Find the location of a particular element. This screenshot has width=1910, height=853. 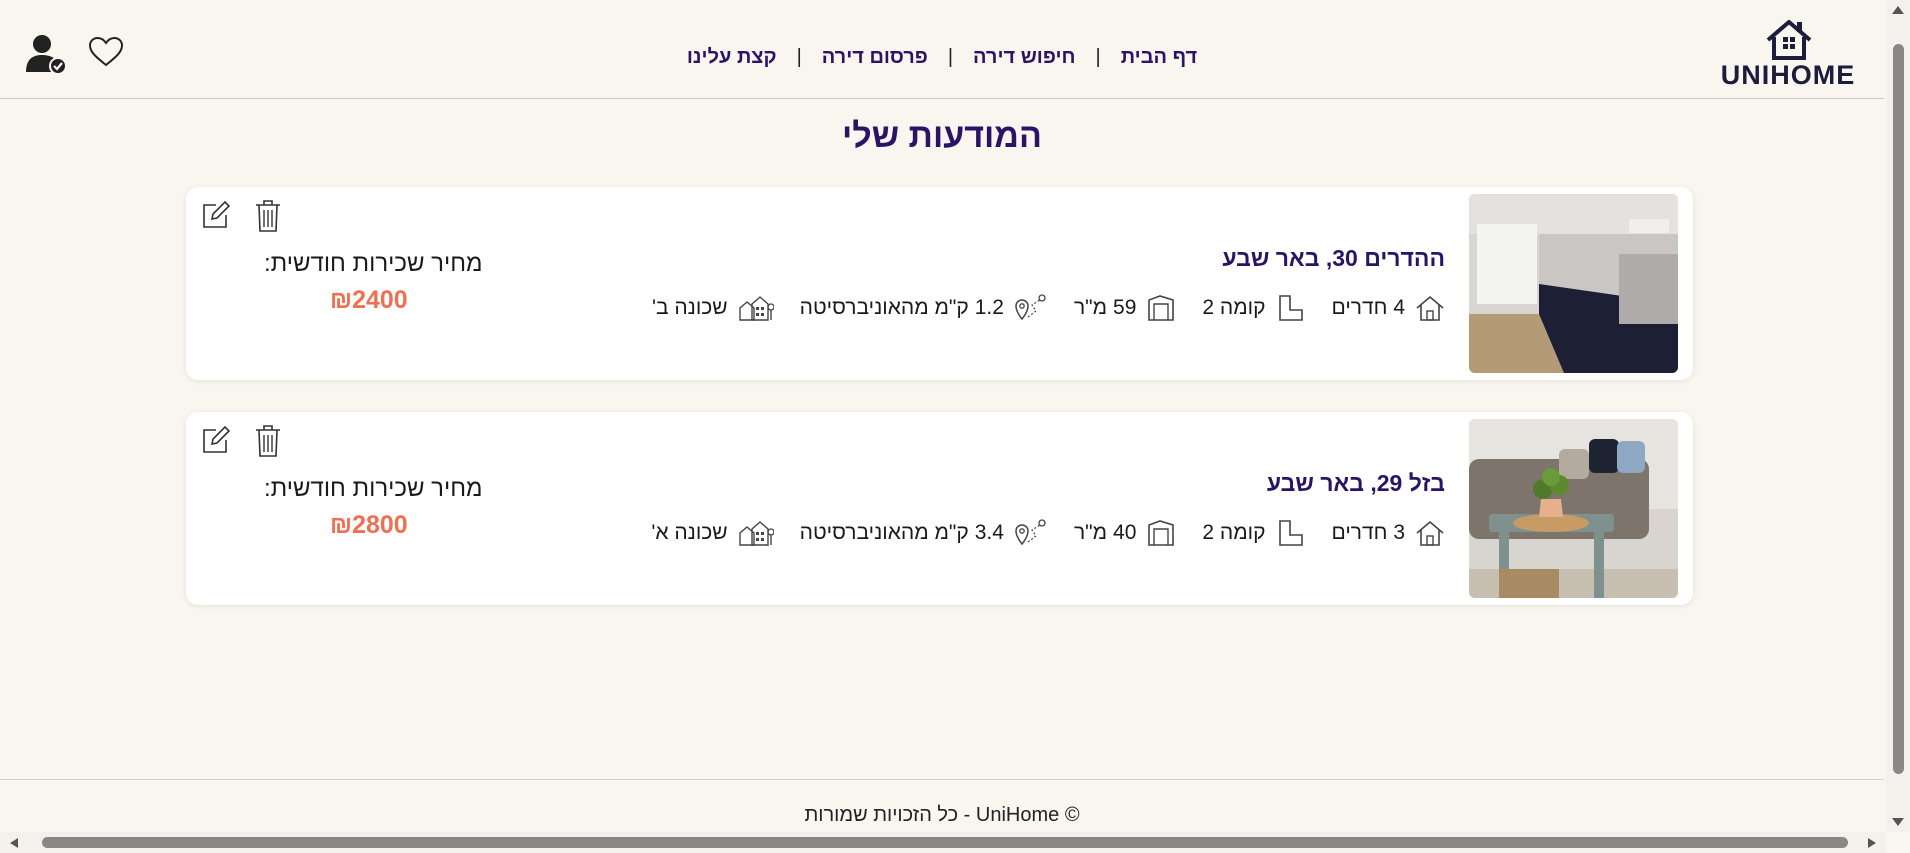

neighborhood-feature: שכונה א' is located at coordinates (712, 533).